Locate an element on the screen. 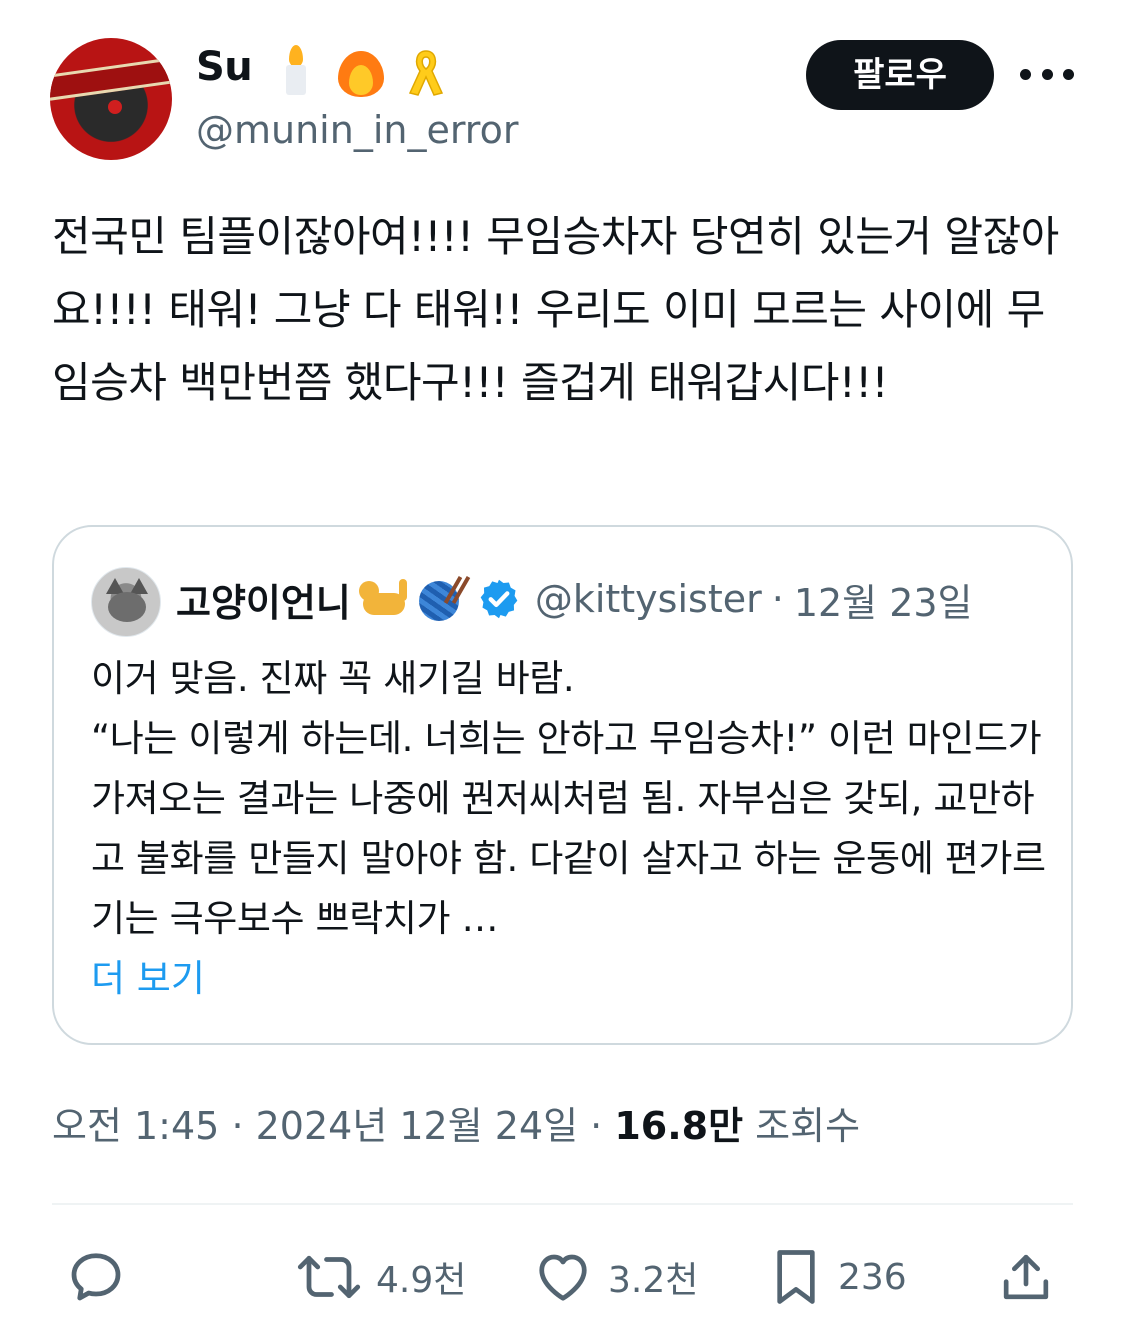 Image resolution: width=1125 pixels, height=1319 pixels. speech-bubble-icon is located at coordinates (96, 1277).